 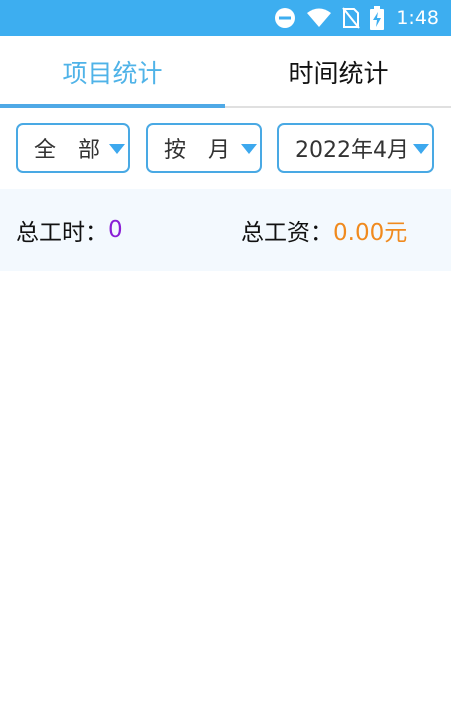 I want to click on total-hours: 总工时： 0, so click(x=69, y=230).